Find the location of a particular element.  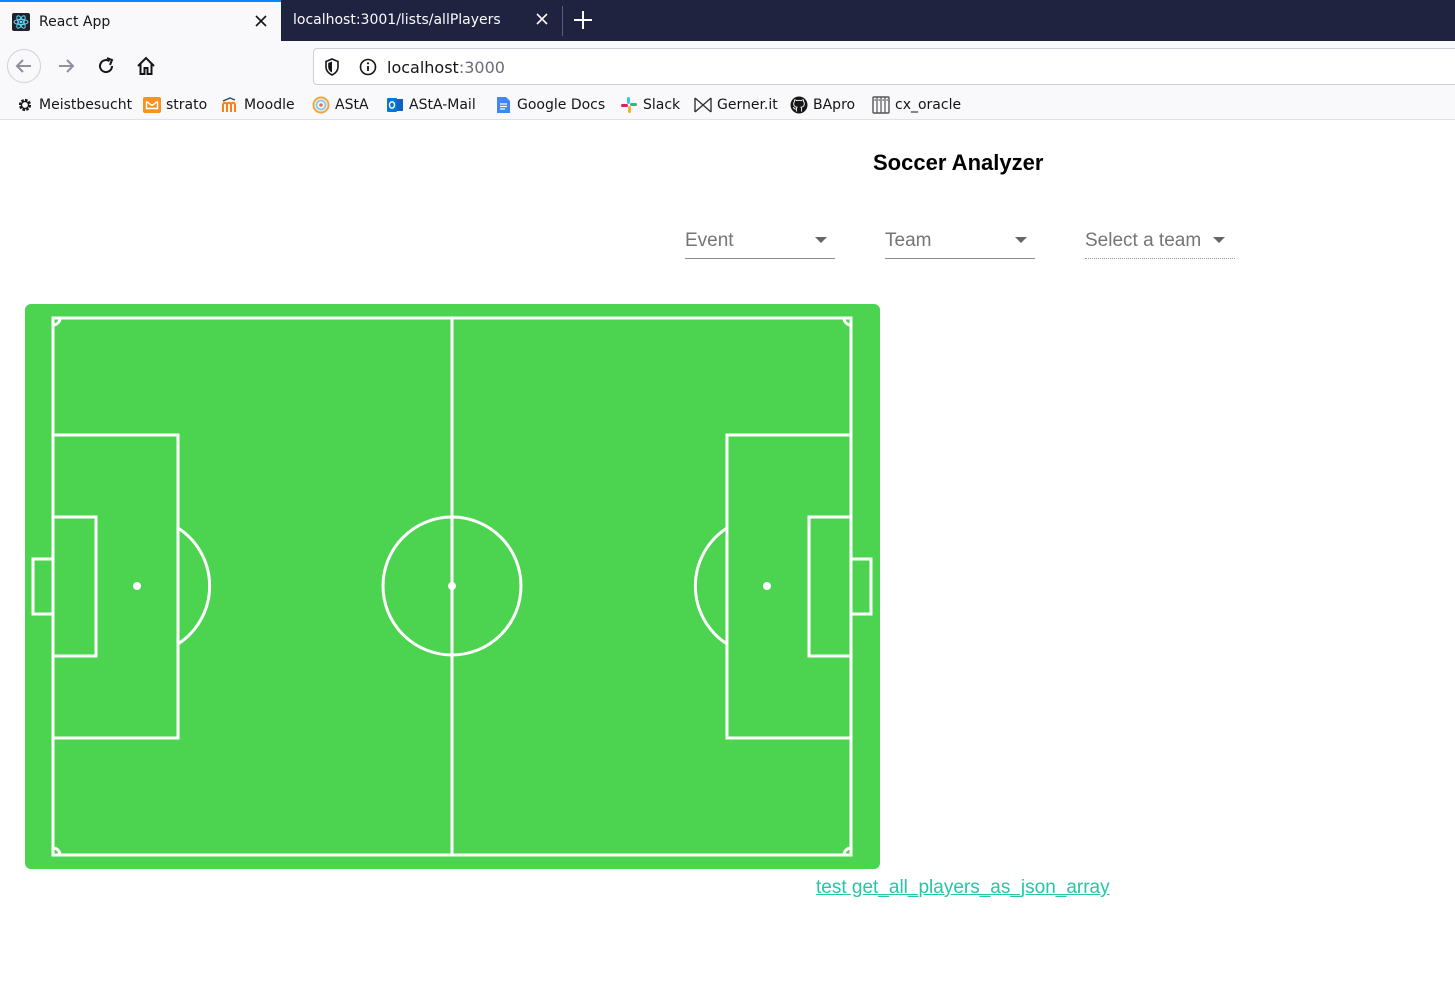

bookmark-label: Moodle is located at coordinates (269, 105).